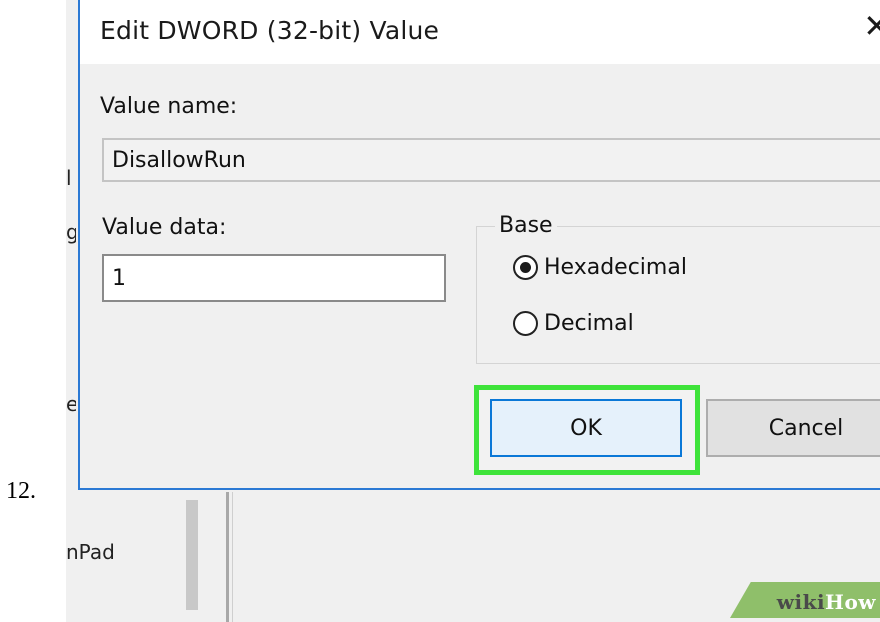 This screenshot has width=880, height=622. Describe the element at coordinates (21, 491) in the screenshot. I see `step-number: 12.` at that location.